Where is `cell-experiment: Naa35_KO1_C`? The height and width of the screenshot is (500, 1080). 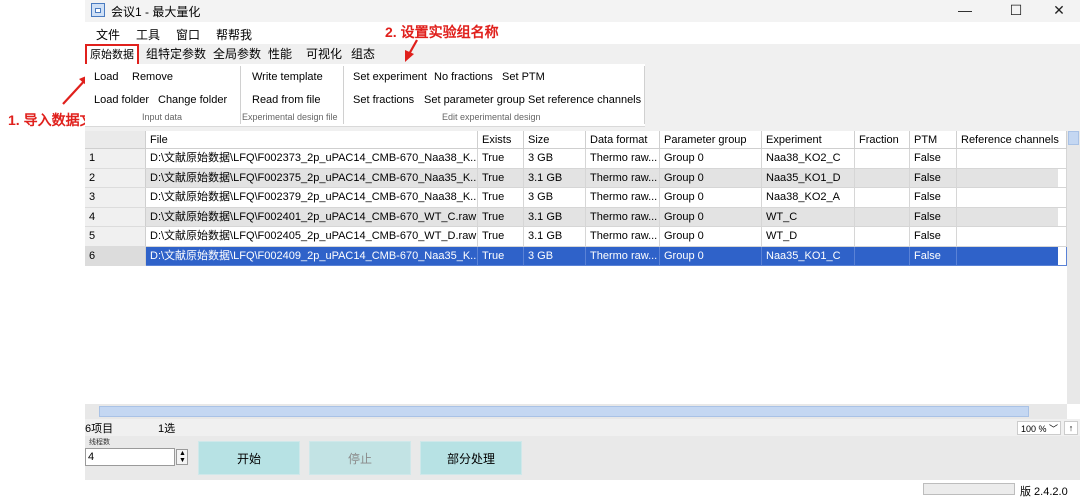
cell-experiment: Naa35_KO1_C is located at coordinates (808, 256).